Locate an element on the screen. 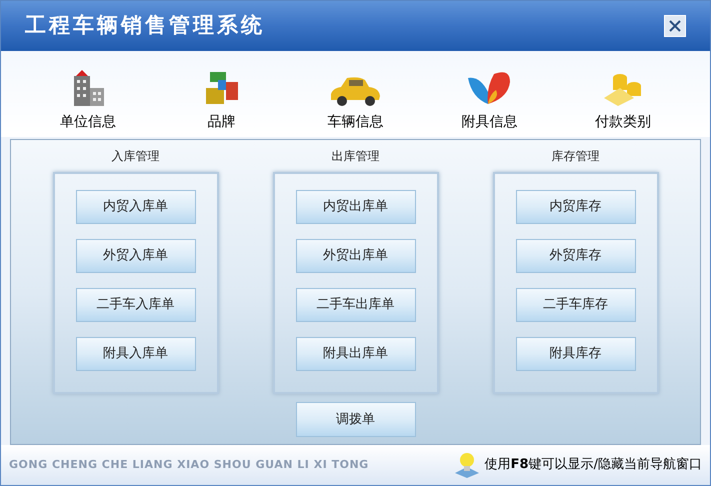  group-title: 入库管理 is located at coordinates (136, 156).